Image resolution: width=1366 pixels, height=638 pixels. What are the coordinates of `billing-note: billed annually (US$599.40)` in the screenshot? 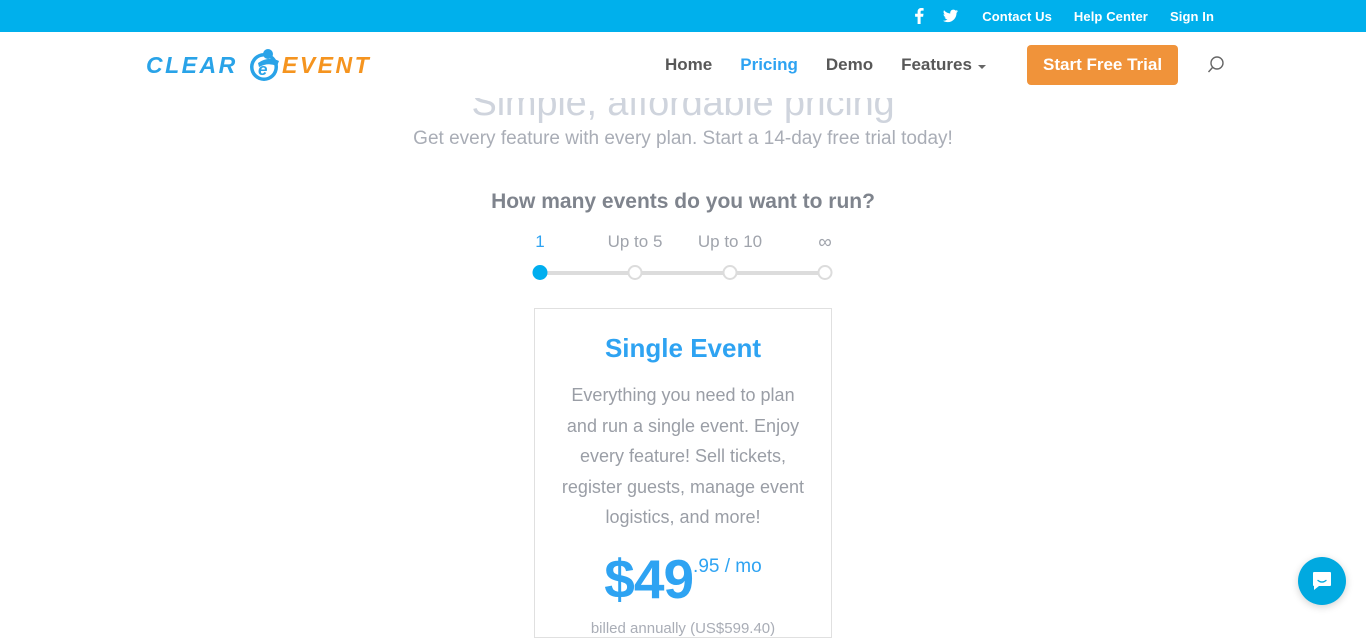 It's located at (683, 628).